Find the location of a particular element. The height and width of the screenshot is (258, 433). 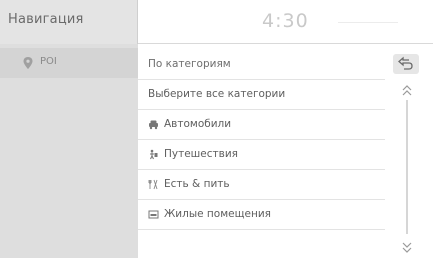

list-item-label: Жилые помещения is located at coordinates (217, 214).